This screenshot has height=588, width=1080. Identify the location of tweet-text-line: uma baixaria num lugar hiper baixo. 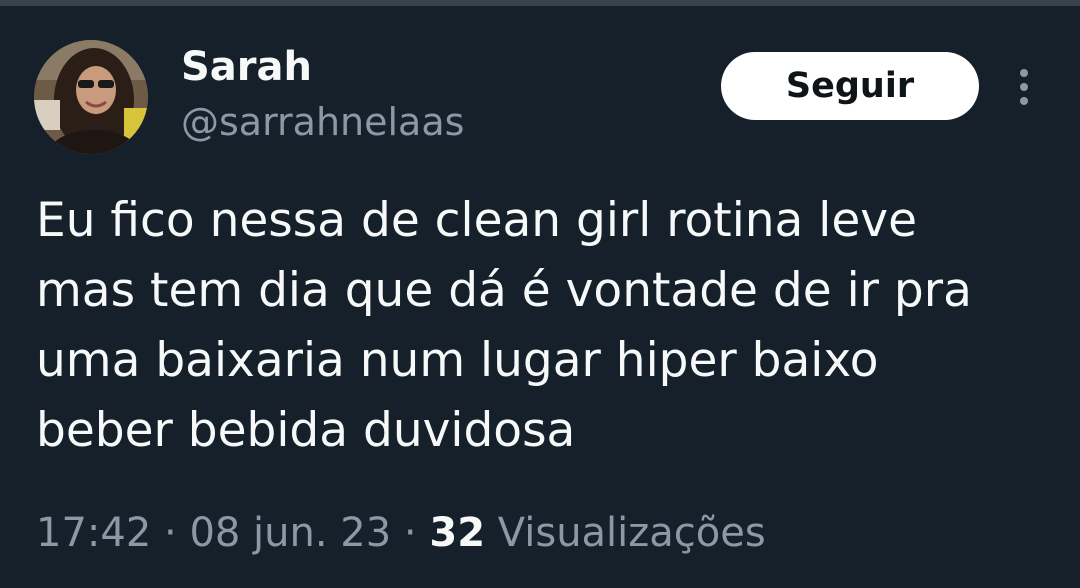
(457, 360).